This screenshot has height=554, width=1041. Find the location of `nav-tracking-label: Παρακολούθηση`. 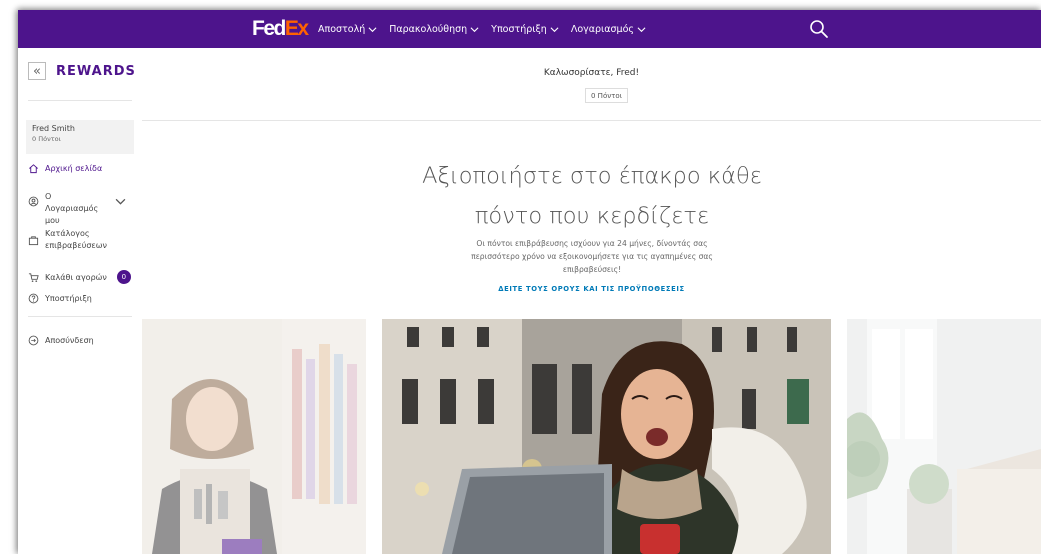

nav-tracking-label: Παρακολούθηση is located at coordinates (428, 29).